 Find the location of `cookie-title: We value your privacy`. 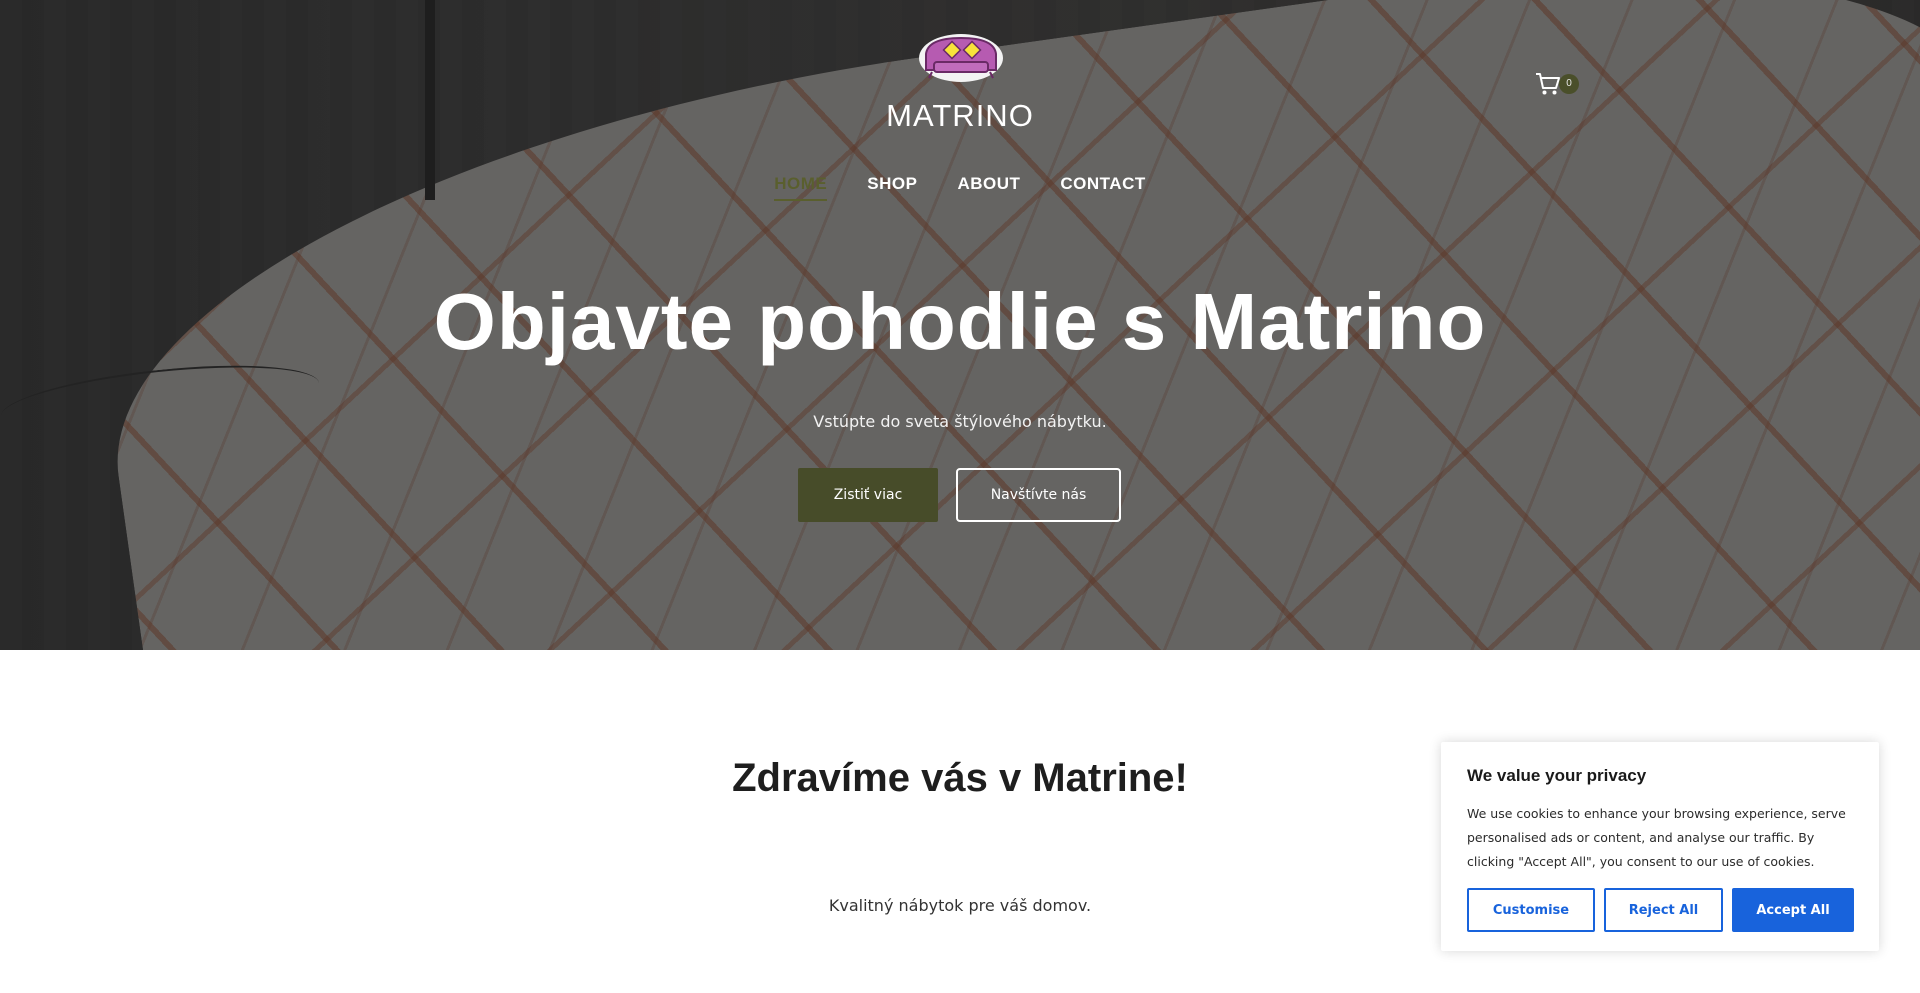

cookie-title: We value your privacy is located at coordinates (1557, 775).